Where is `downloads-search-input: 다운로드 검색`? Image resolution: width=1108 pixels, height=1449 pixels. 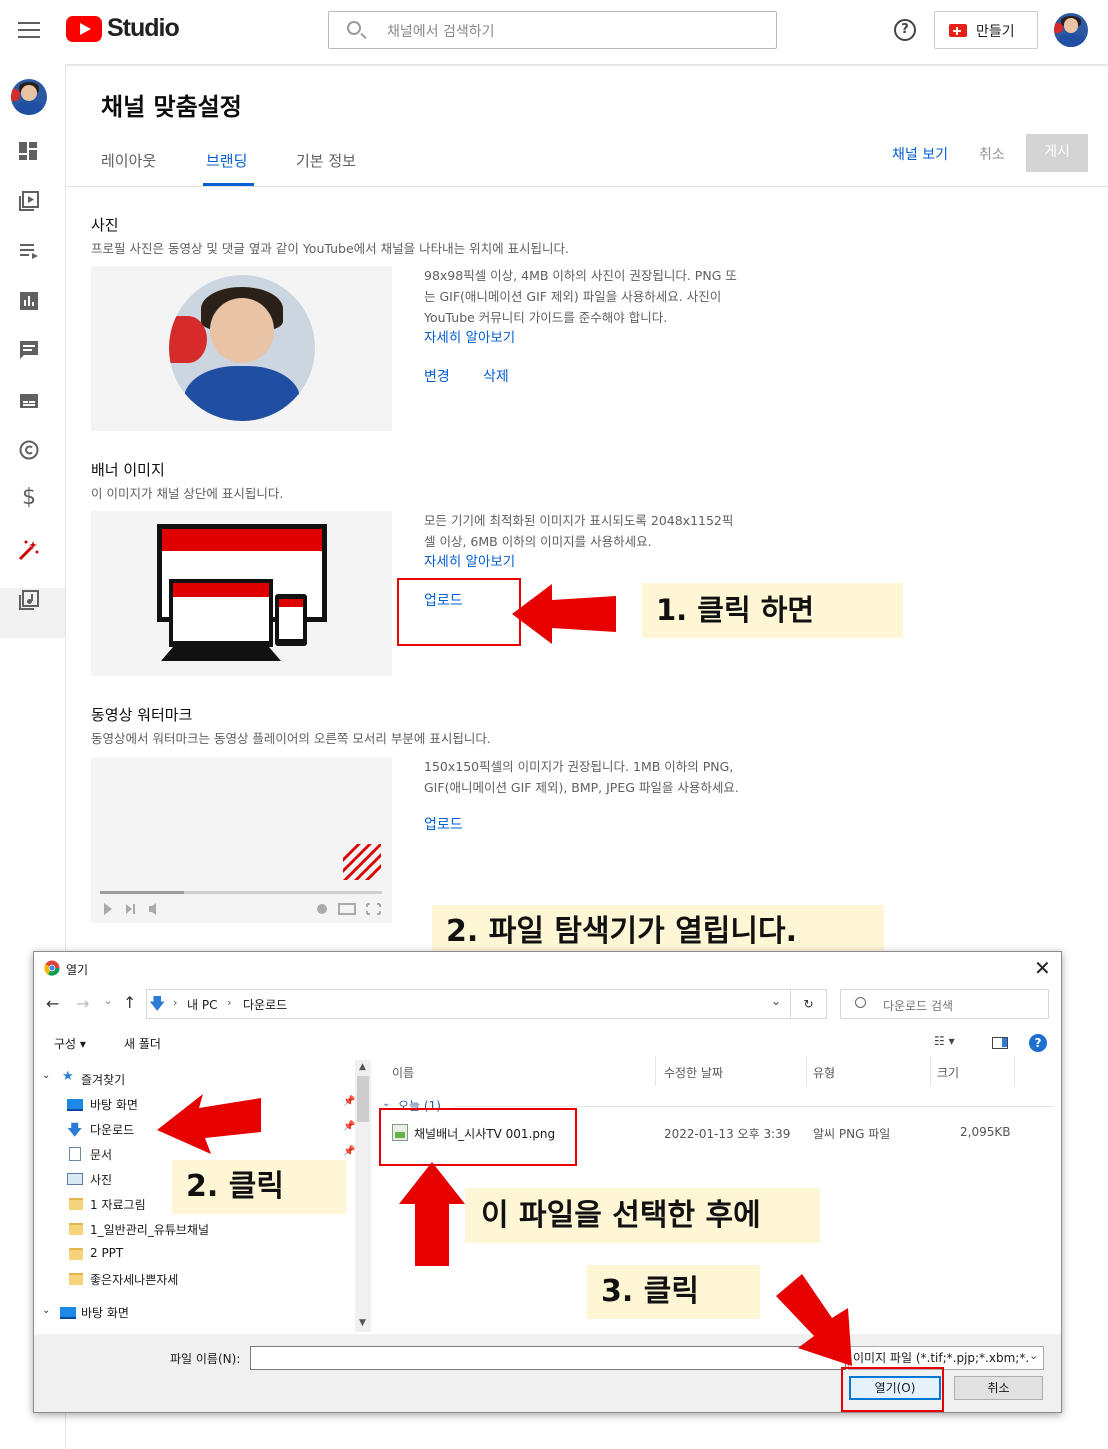 downloads-search-input: 다운로드 검색 is located at coordinates (944, 1004).